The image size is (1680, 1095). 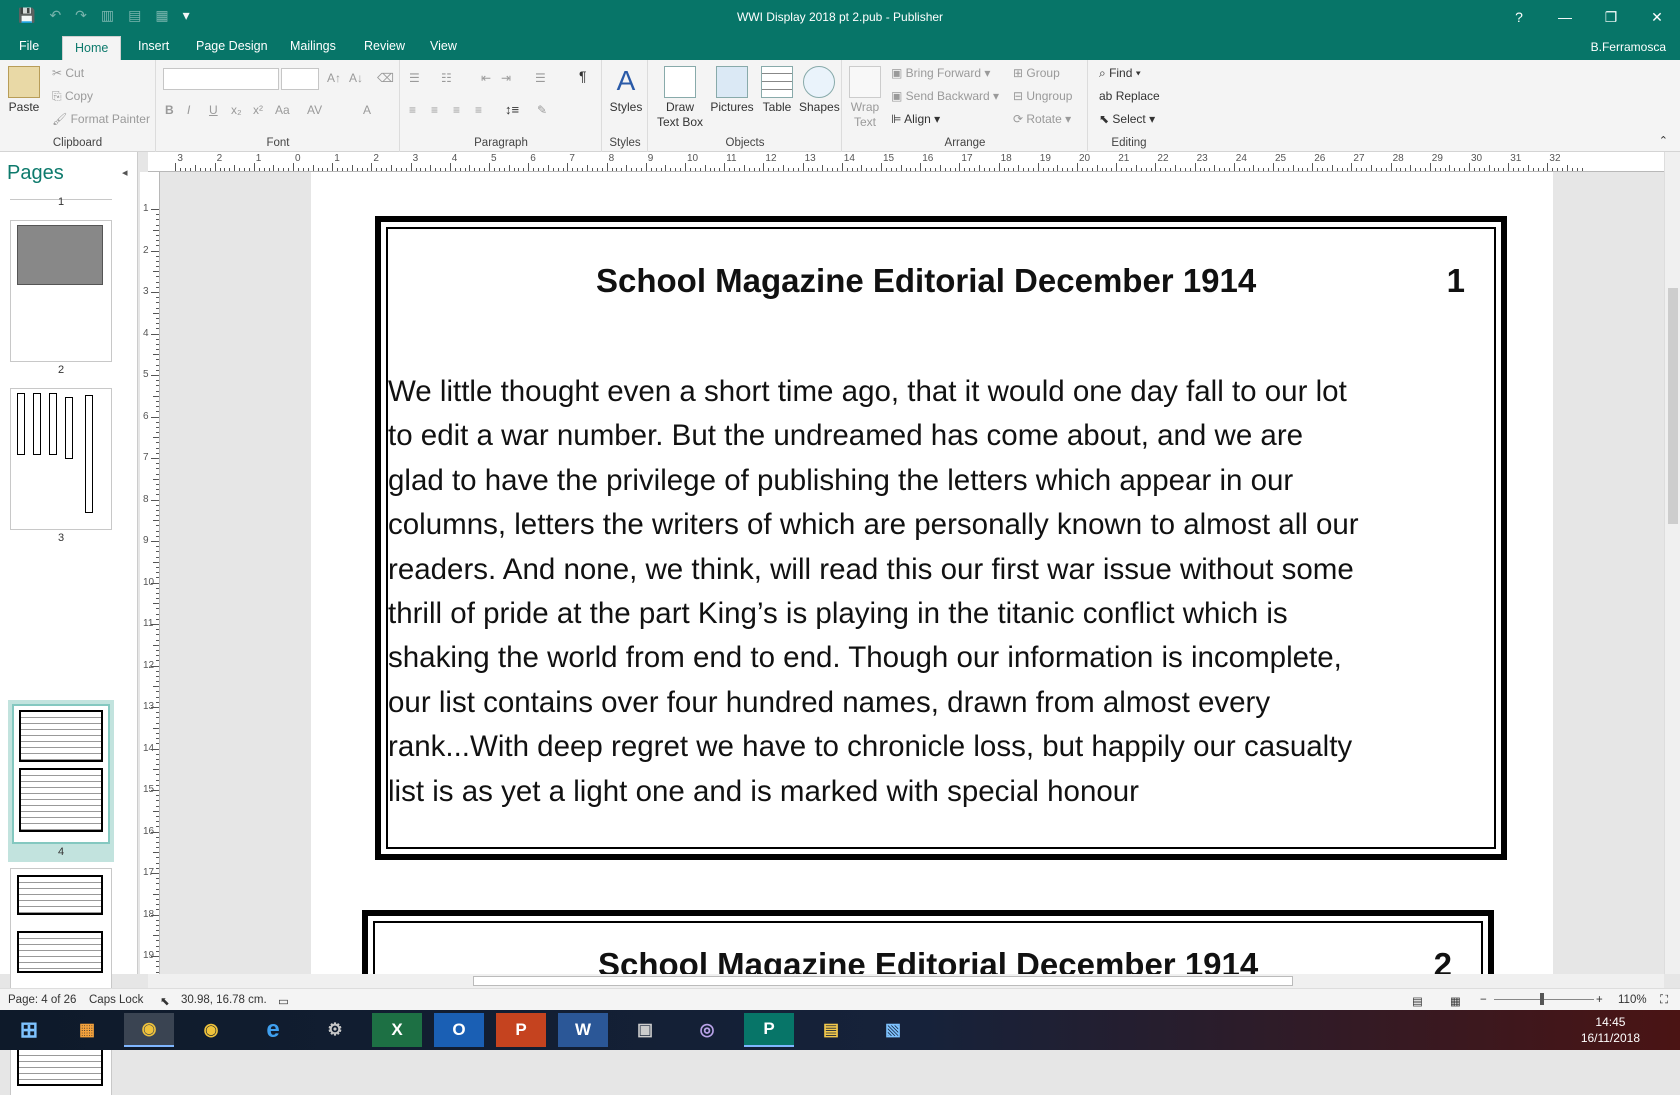 I want to click on font-name-input, so click(x=221, y=79).